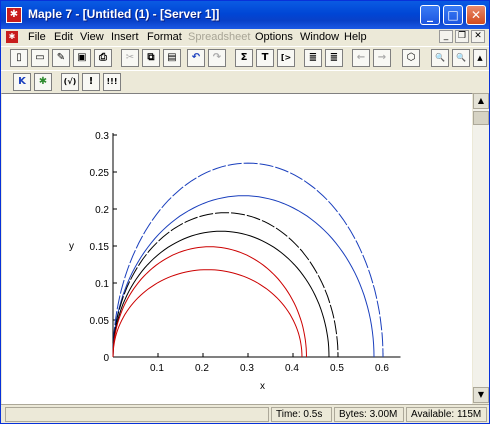 The height and width of the screenshot is (424, 490). What do you see at coordinates (102, 210) in the screenshot?
I see `y-tick-label: 0.2` at bounding box center [102, 210].